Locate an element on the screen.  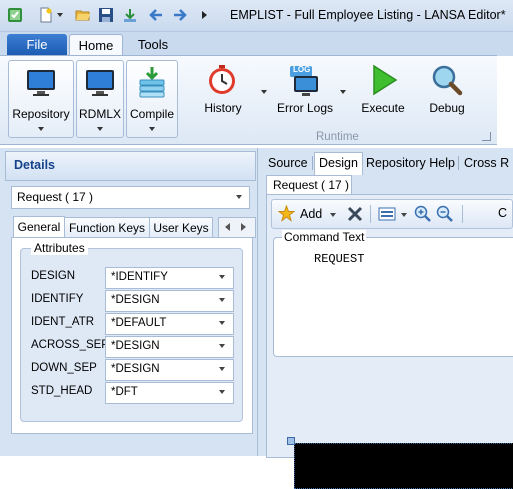
add-button: Add is located at coordinates (308, 214).